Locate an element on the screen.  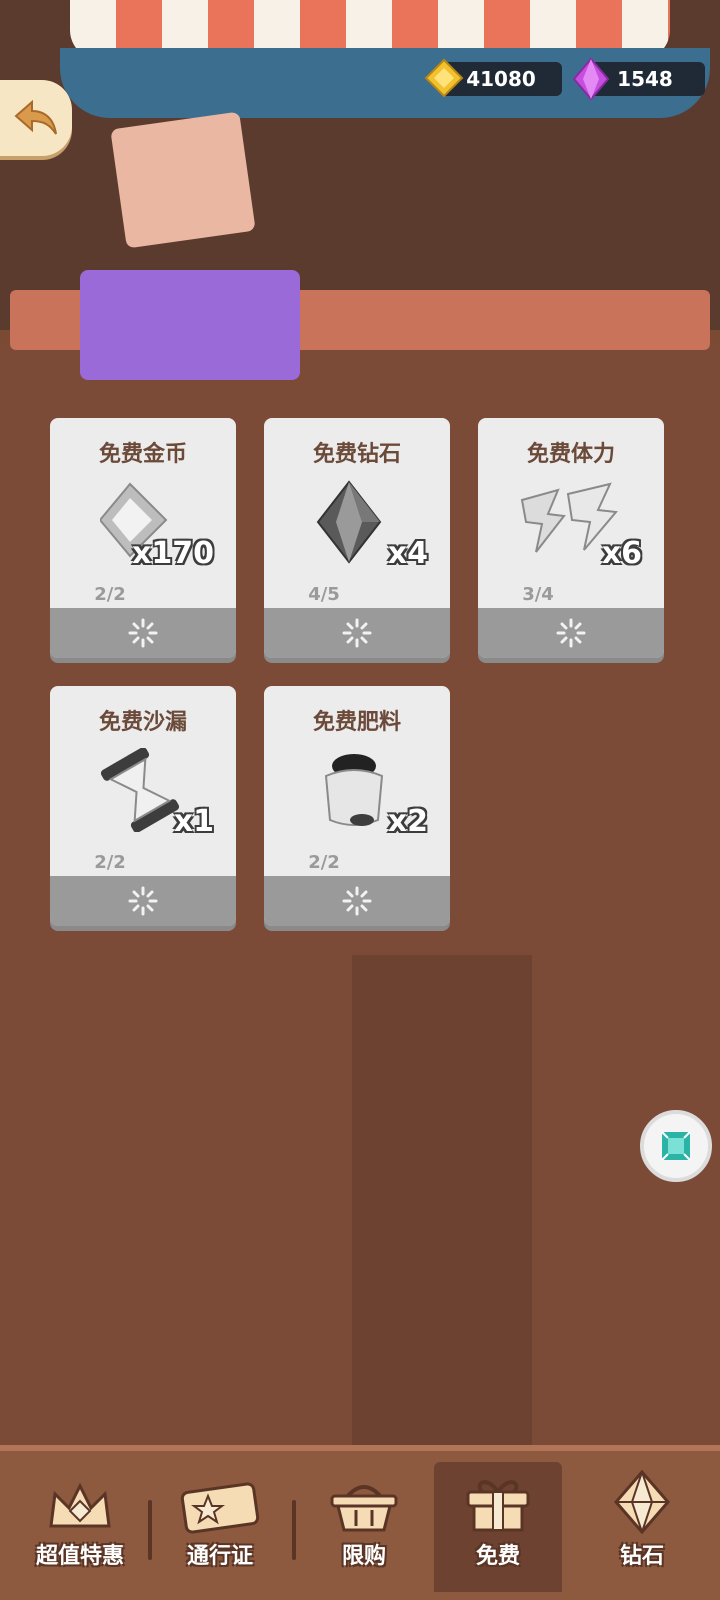
fox-shopkeeper is located at coordinates (183, 180).